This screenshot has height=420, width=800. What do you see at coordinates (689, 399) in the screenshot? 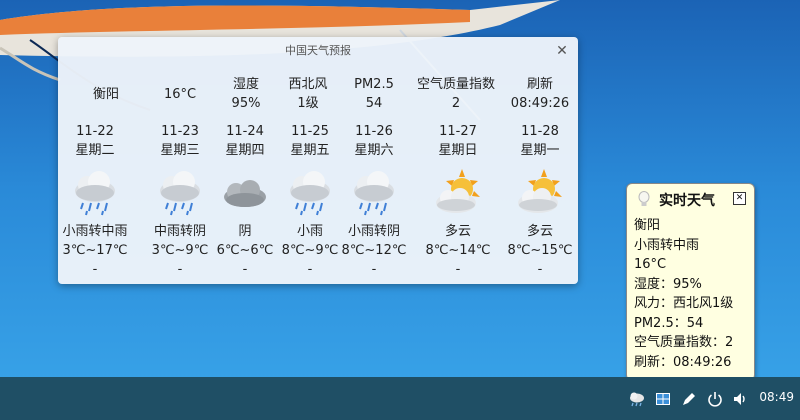
I see `pen-icon` at bounding box center [689, 399].